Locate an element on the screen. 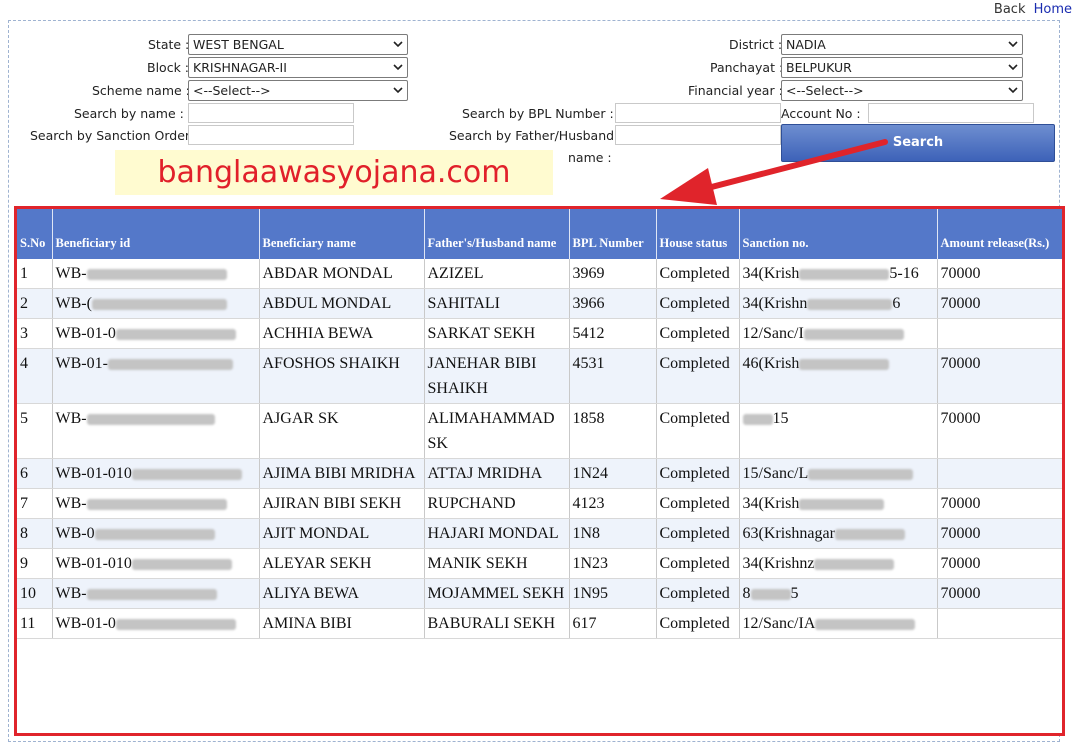 This screenshot has width=1081, height=742. block-label: Block : is located at coordinates (168, 67).